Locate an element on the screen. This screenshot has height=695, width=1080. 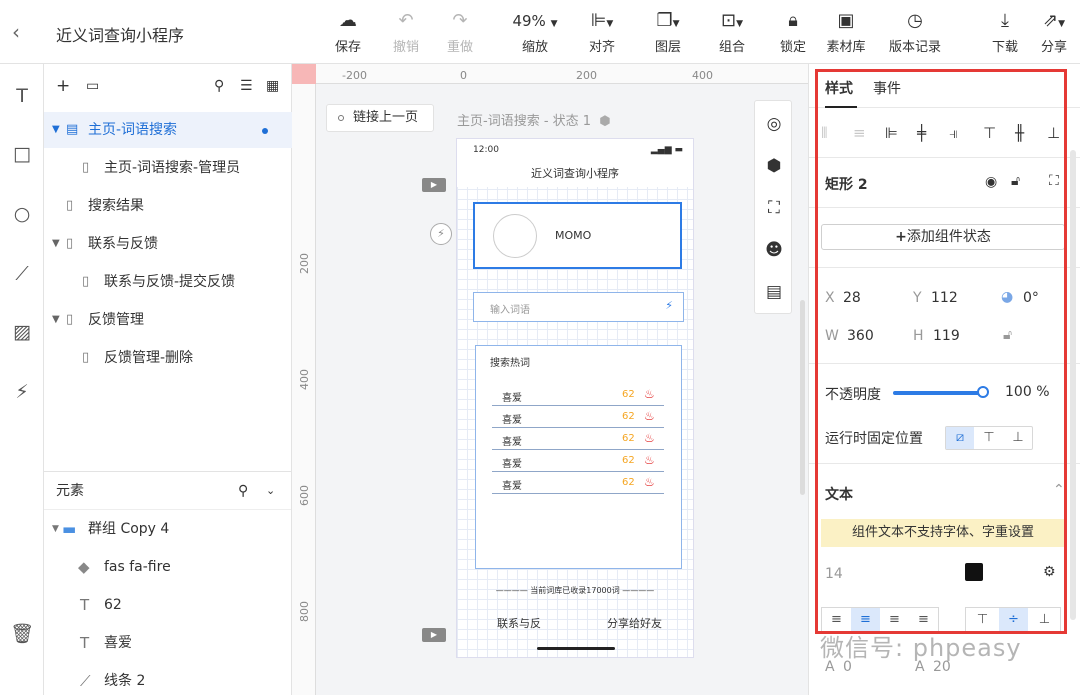
gear-icon: ⚙ is located at coordinates (1049, 572).